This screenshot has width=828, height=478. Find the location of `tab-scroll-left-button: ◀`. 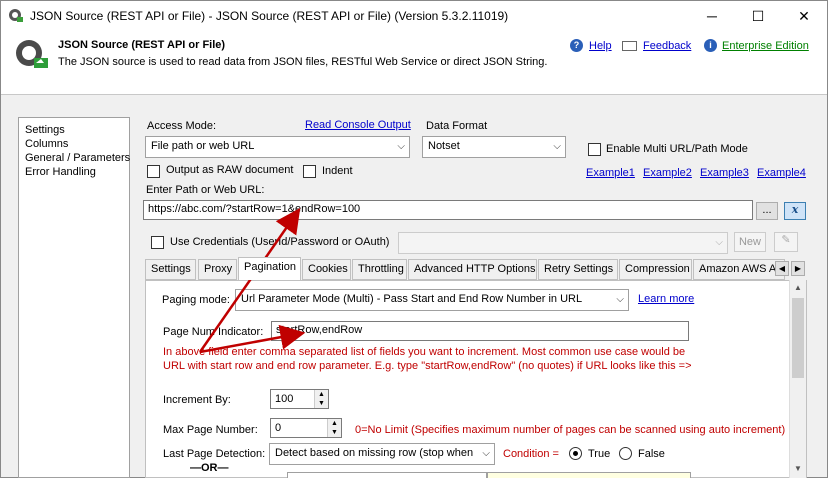

tab-scroll-left-button: ◀ is located at coordinates (782, 268).